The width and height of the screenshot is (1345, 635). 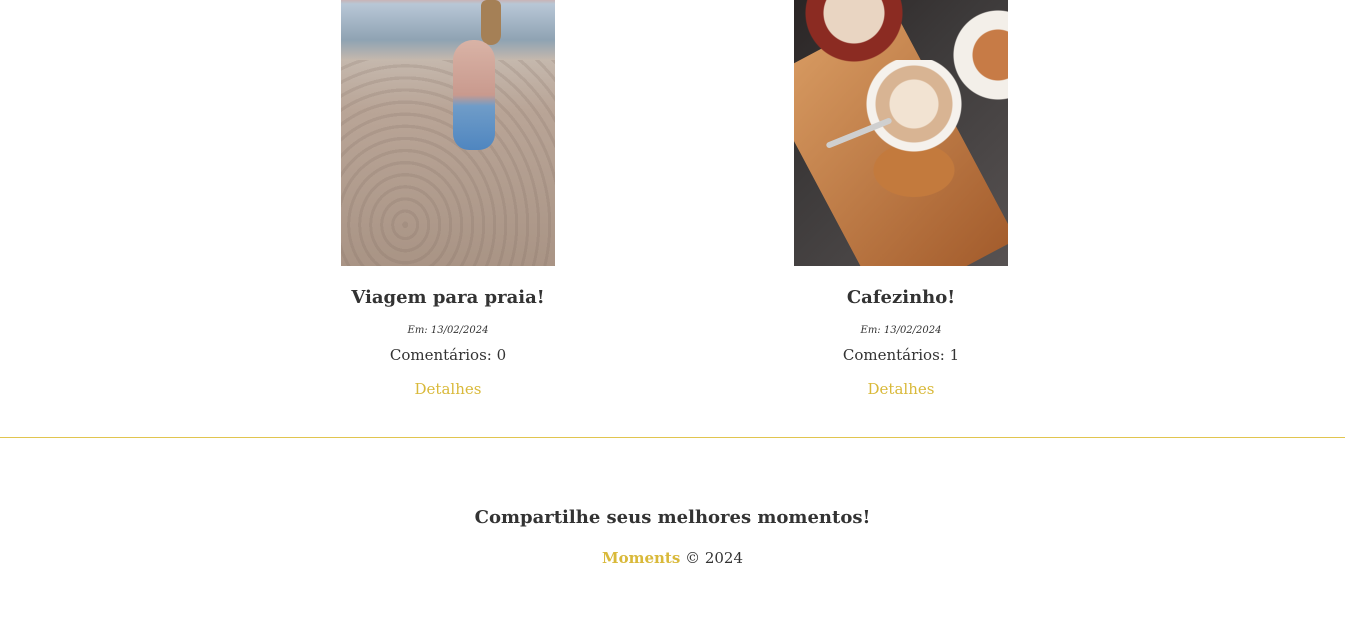 I want to click on post-comment-count: Comentários: 0, so click(x=448, y=355).